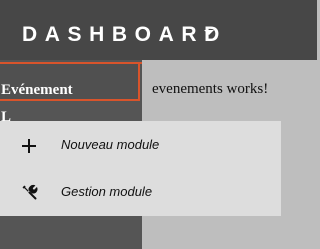 The width and height of the screenshot is (320, 249). I want to click on menu-item-label: Nouveau module, so click(110, 144).